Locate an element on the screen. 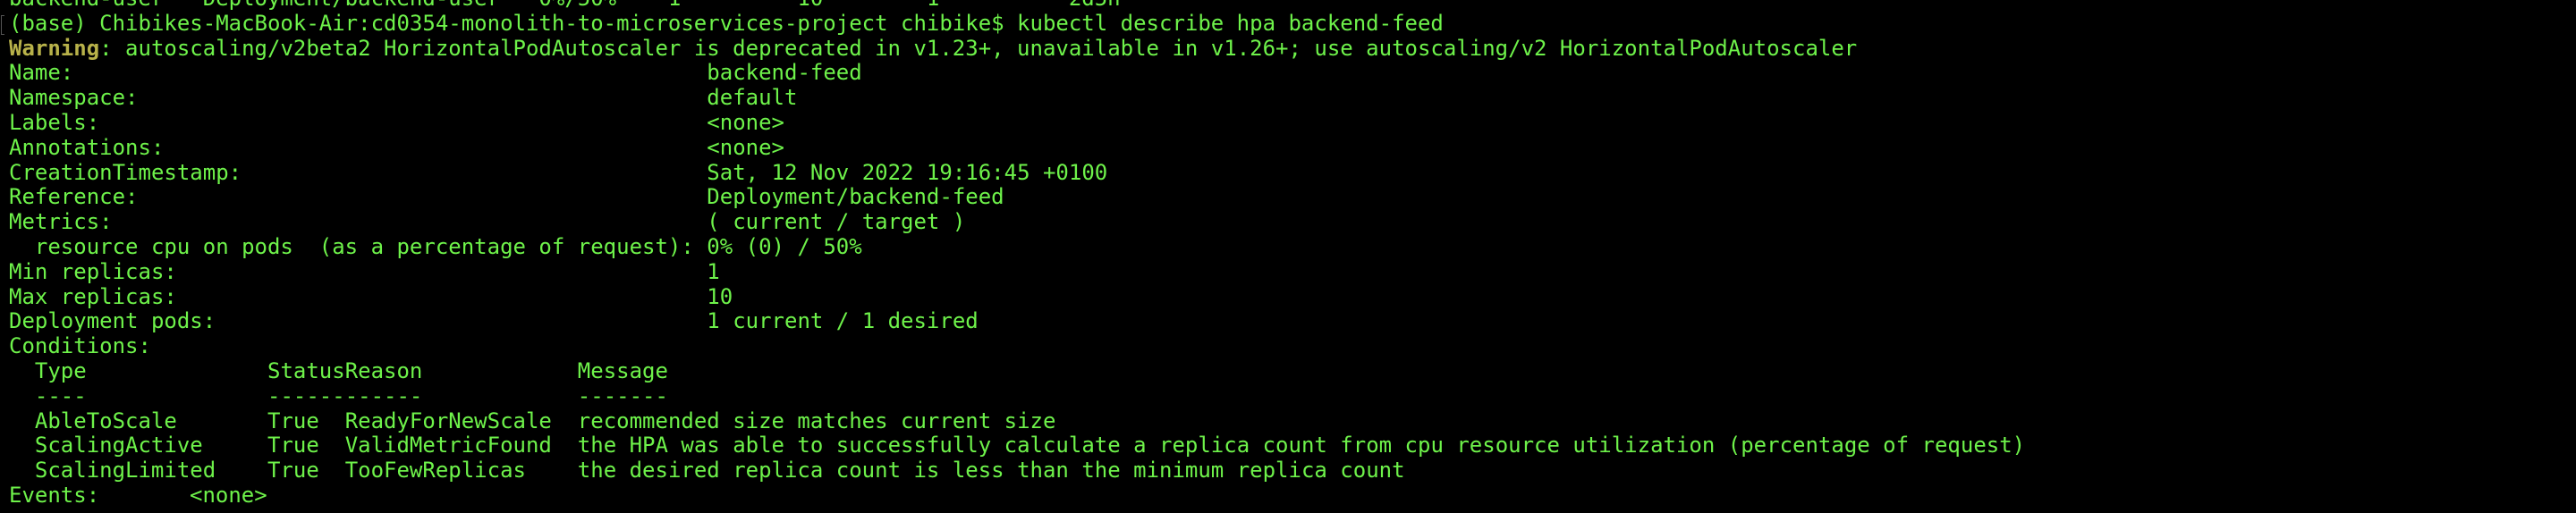 The width and height of the screenshot is (2576, 513). field-label: Labels: is located at coordinates (54, 122).